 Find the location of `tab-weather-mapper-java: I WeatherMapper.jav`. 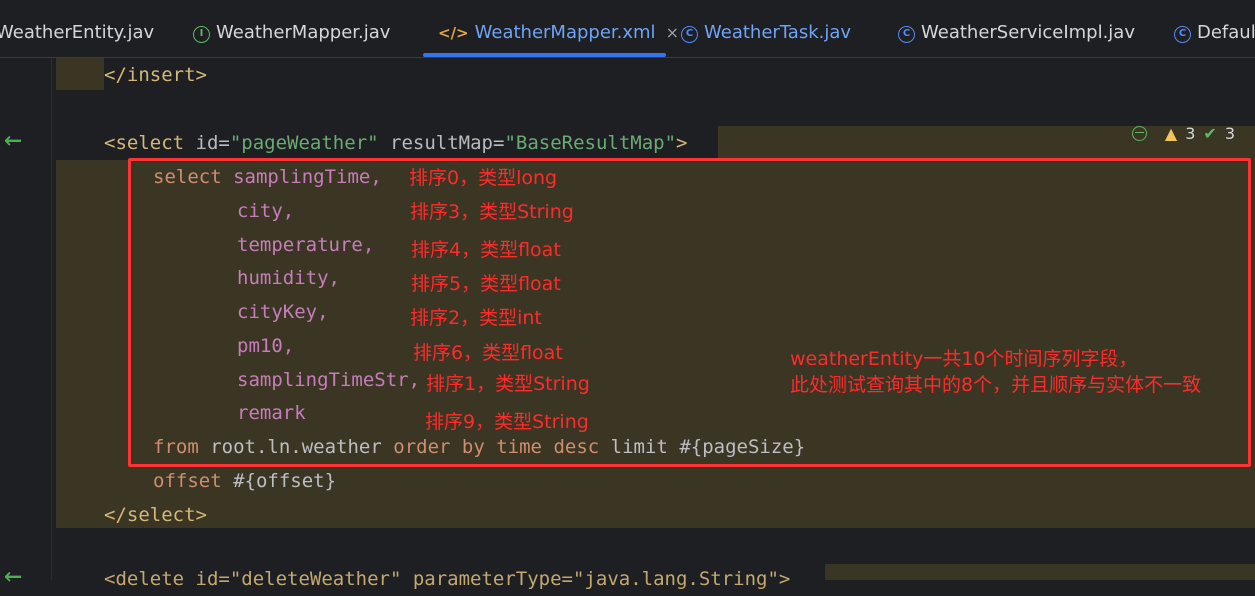

tab-weather-mapper-java: I WeatherMapper.jav is located at coordinates (291, 33).